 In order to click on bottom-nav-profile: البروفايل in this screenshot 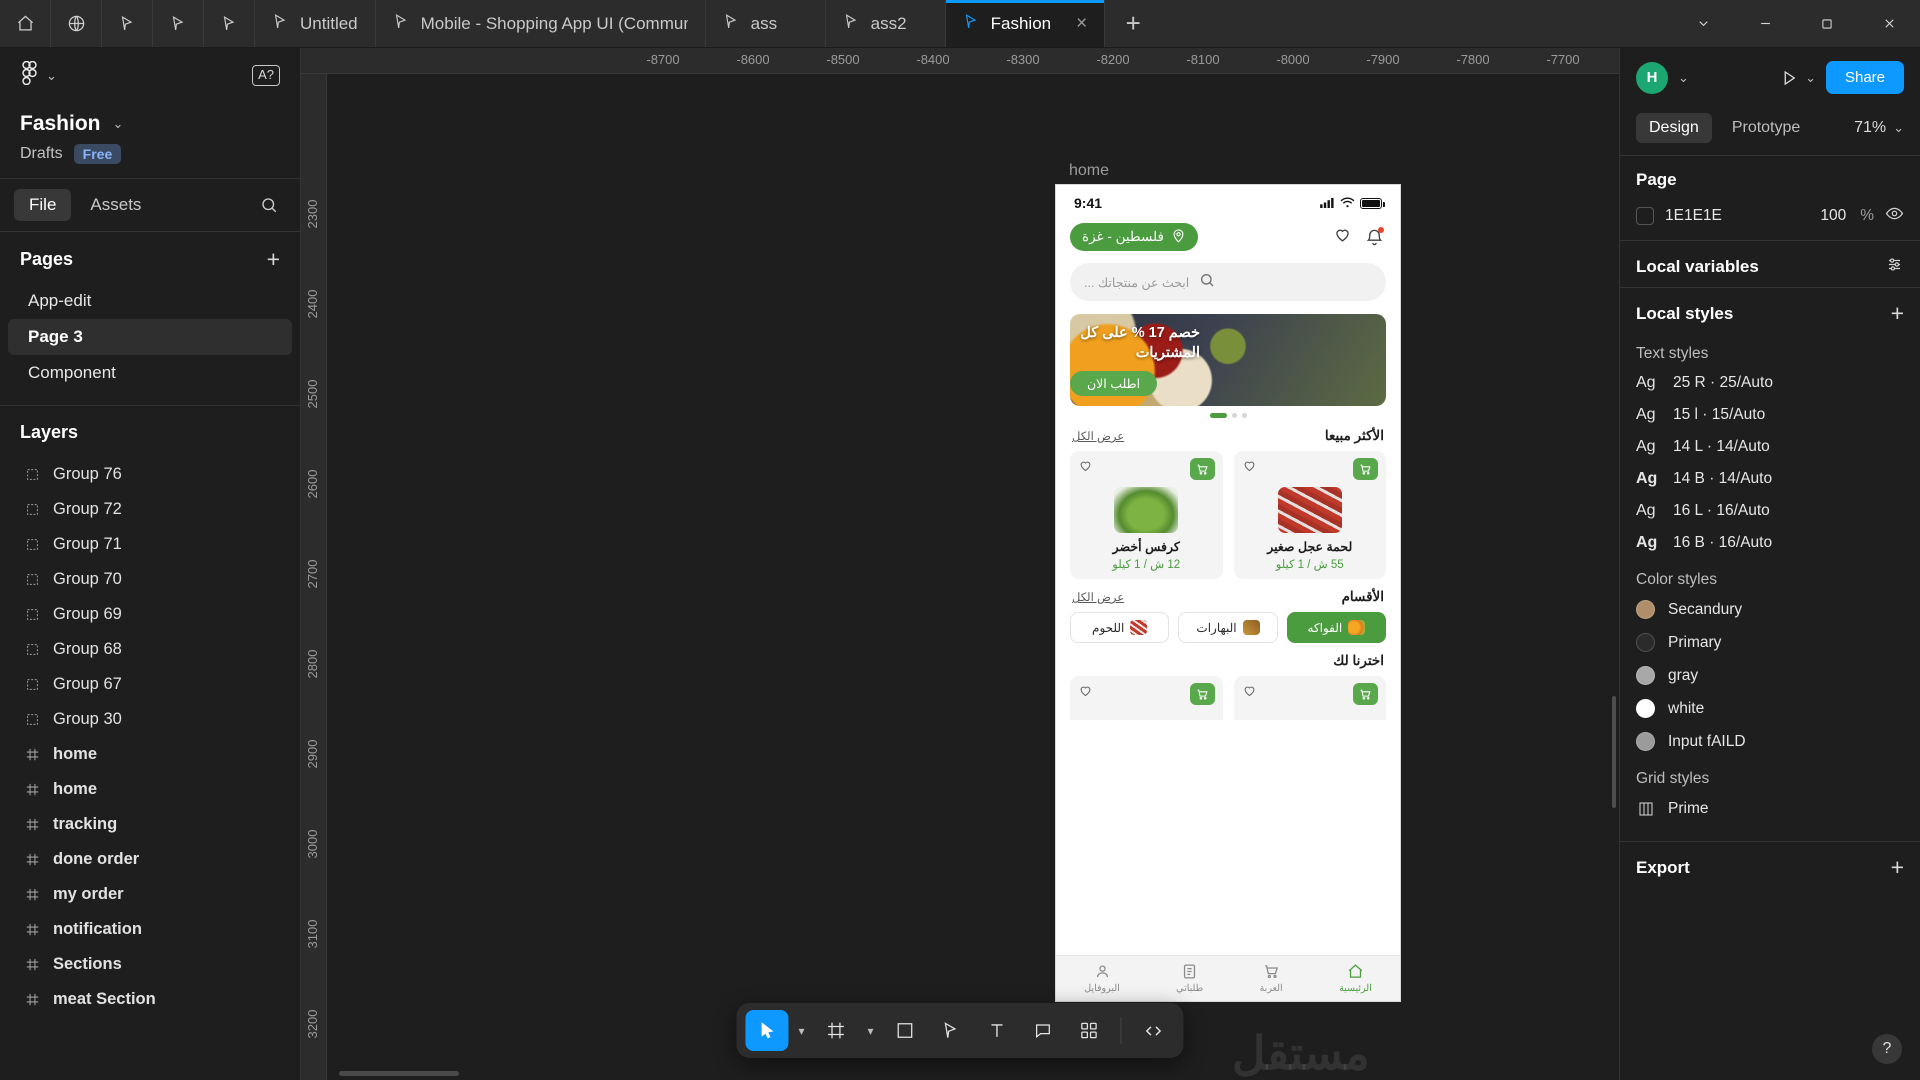, I will do `click(1102, 978)`.